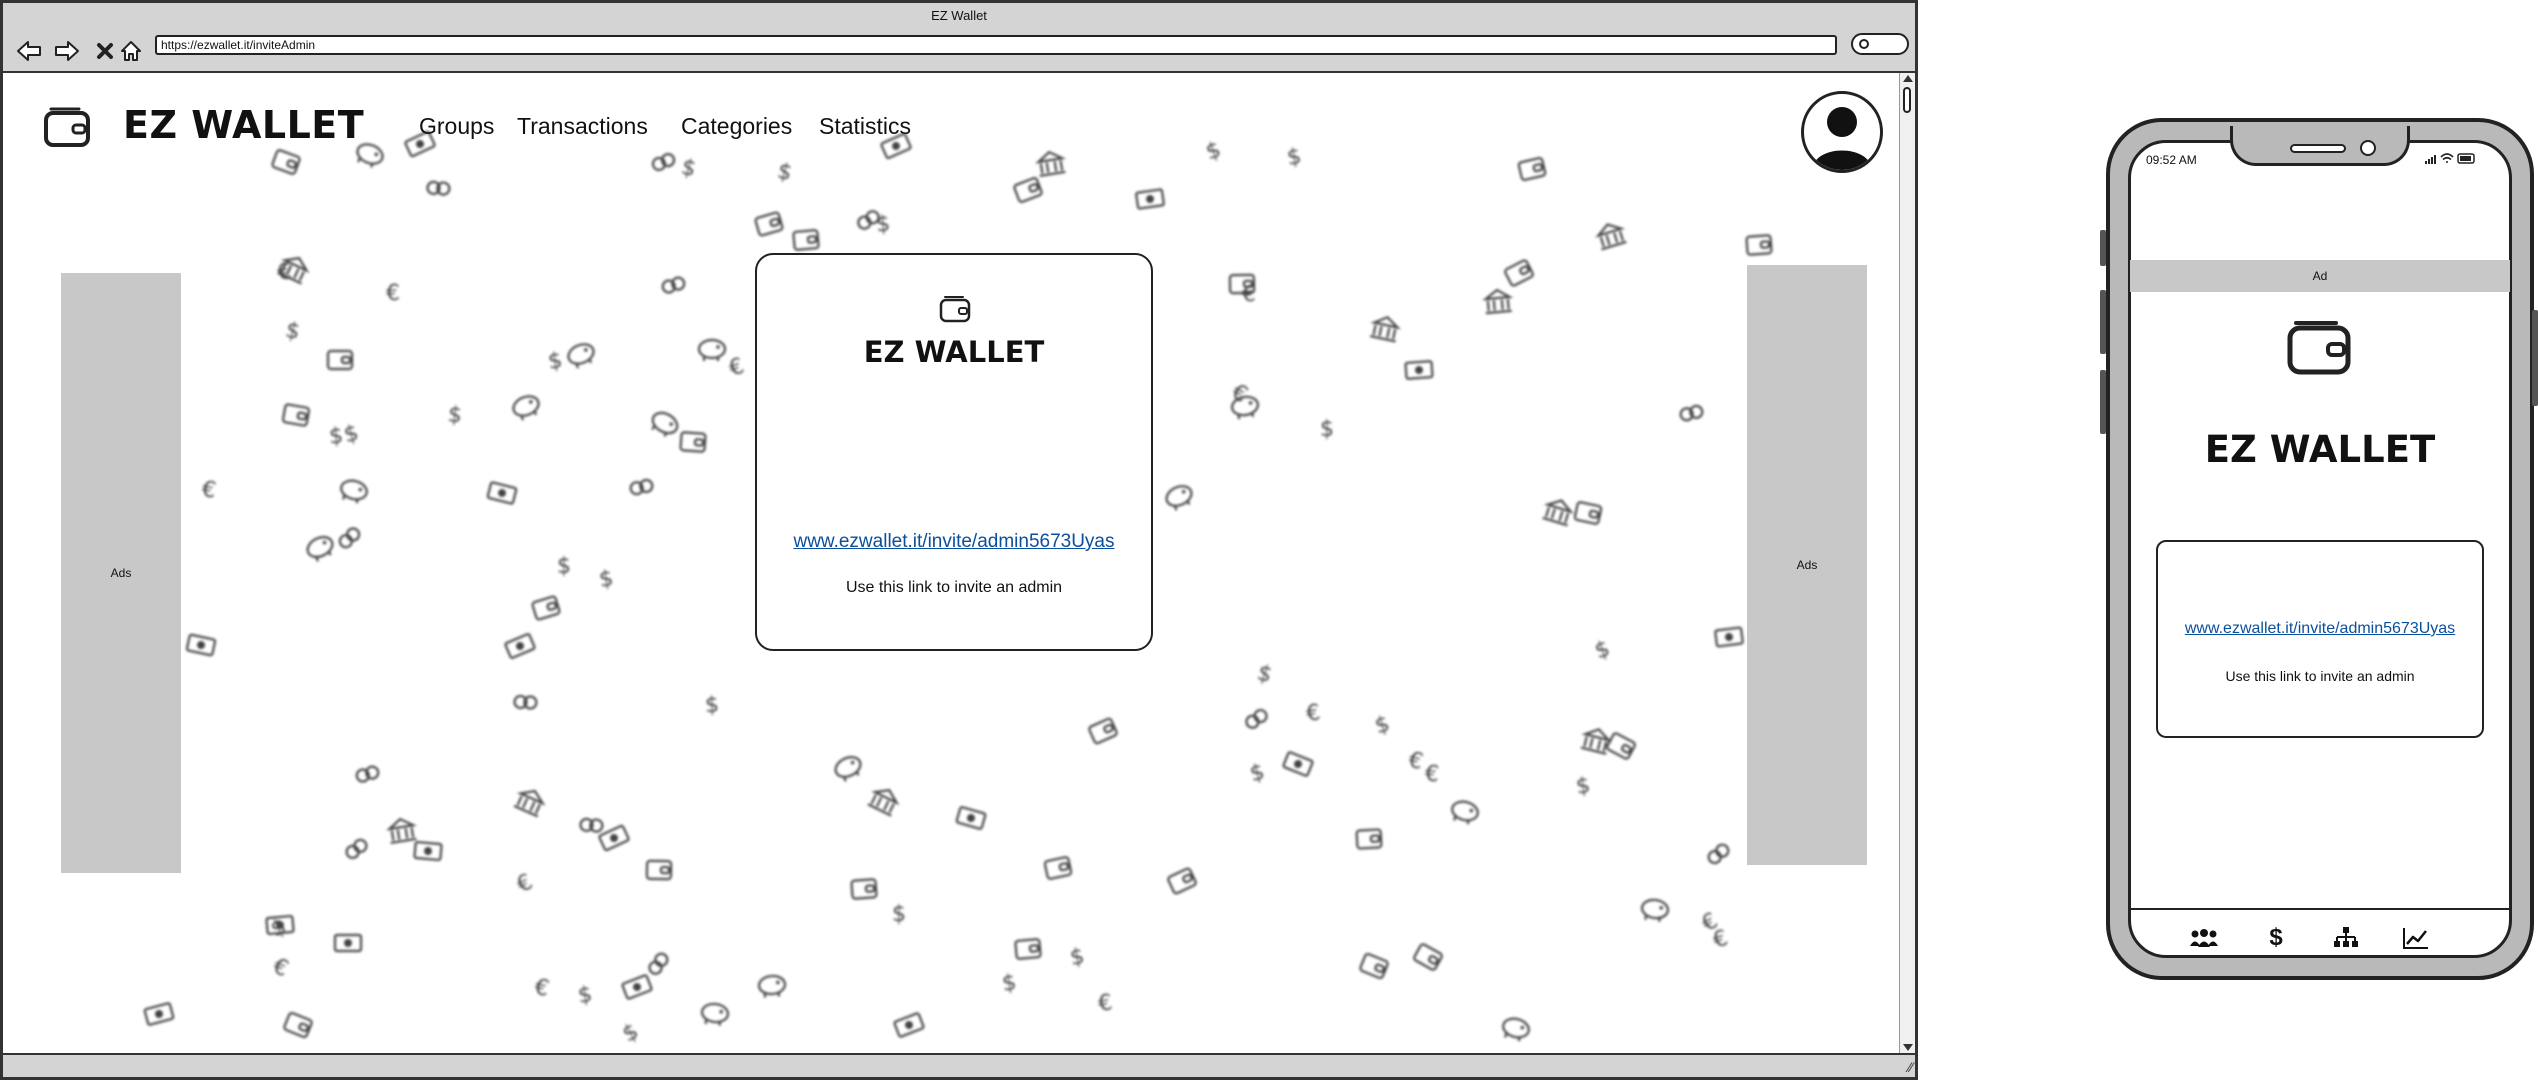 The height and width of the screenshot is (1080, 2538). I want to click on phone-volume-up, so click(2103, 322).